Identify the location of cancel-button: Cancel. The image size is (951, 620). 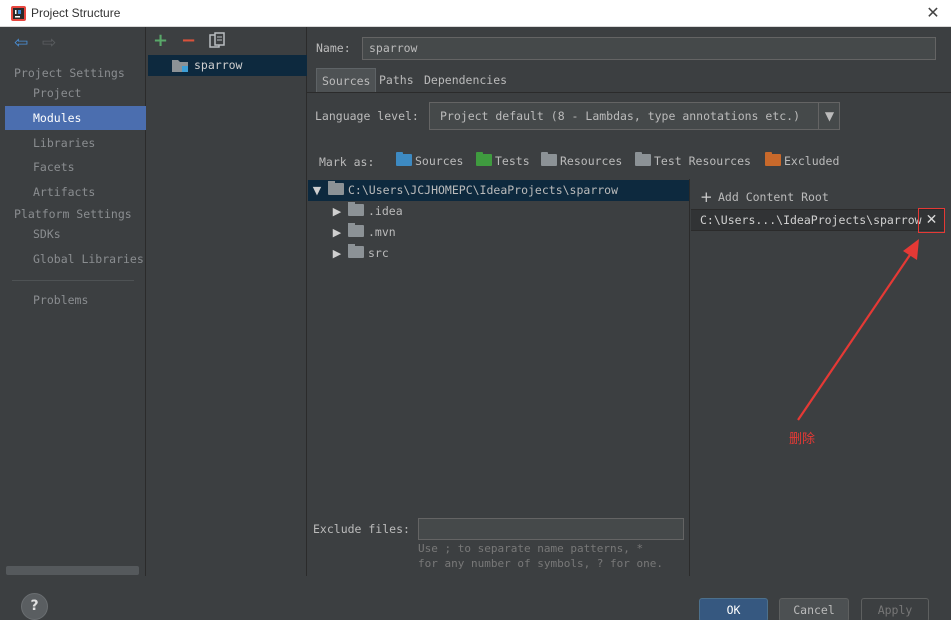
(814, 609).